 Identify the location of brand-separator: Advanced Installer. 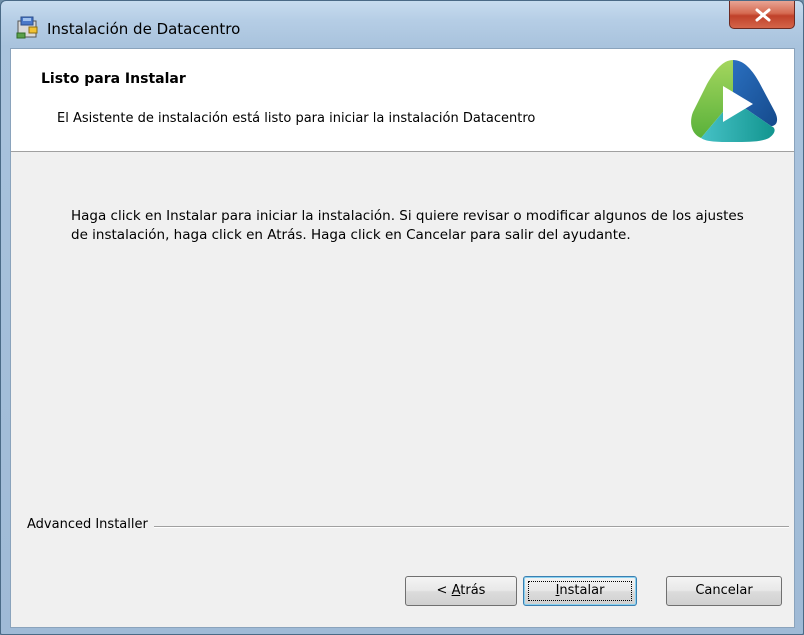
(411, 526).